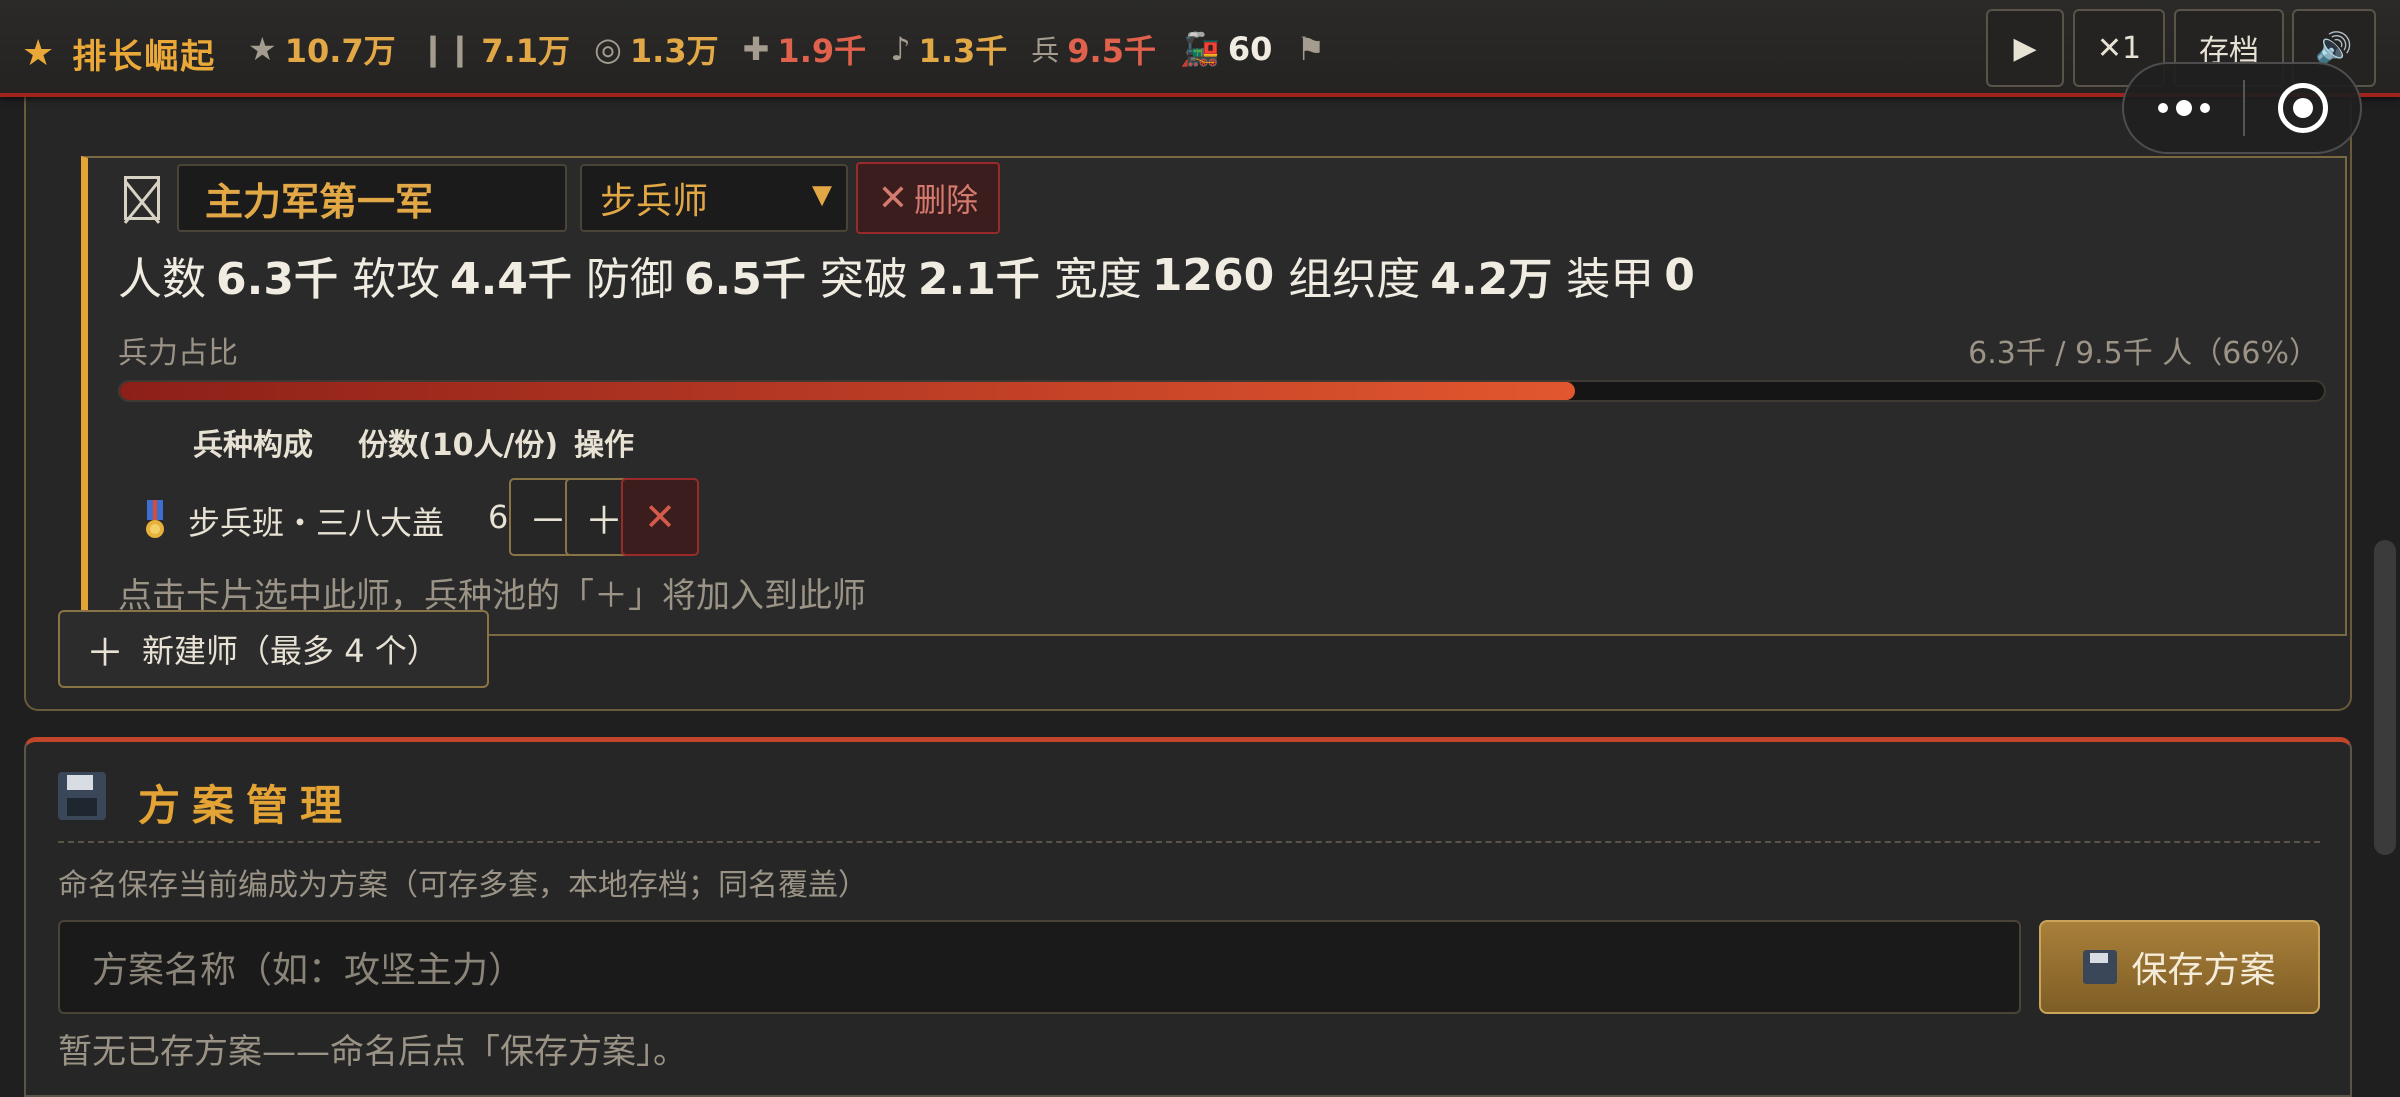 Image resolution: width=2400 pixels, height=1097 pixels. I want to click on stat-value: 4.2万, so click(1491, 279).